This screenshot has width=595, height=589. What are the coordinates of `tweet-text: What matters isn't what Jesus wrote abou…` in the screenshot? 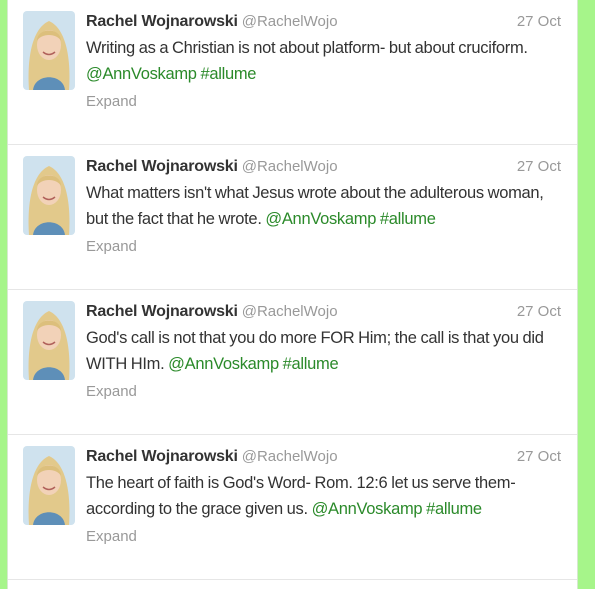 It's located at (325, 206).